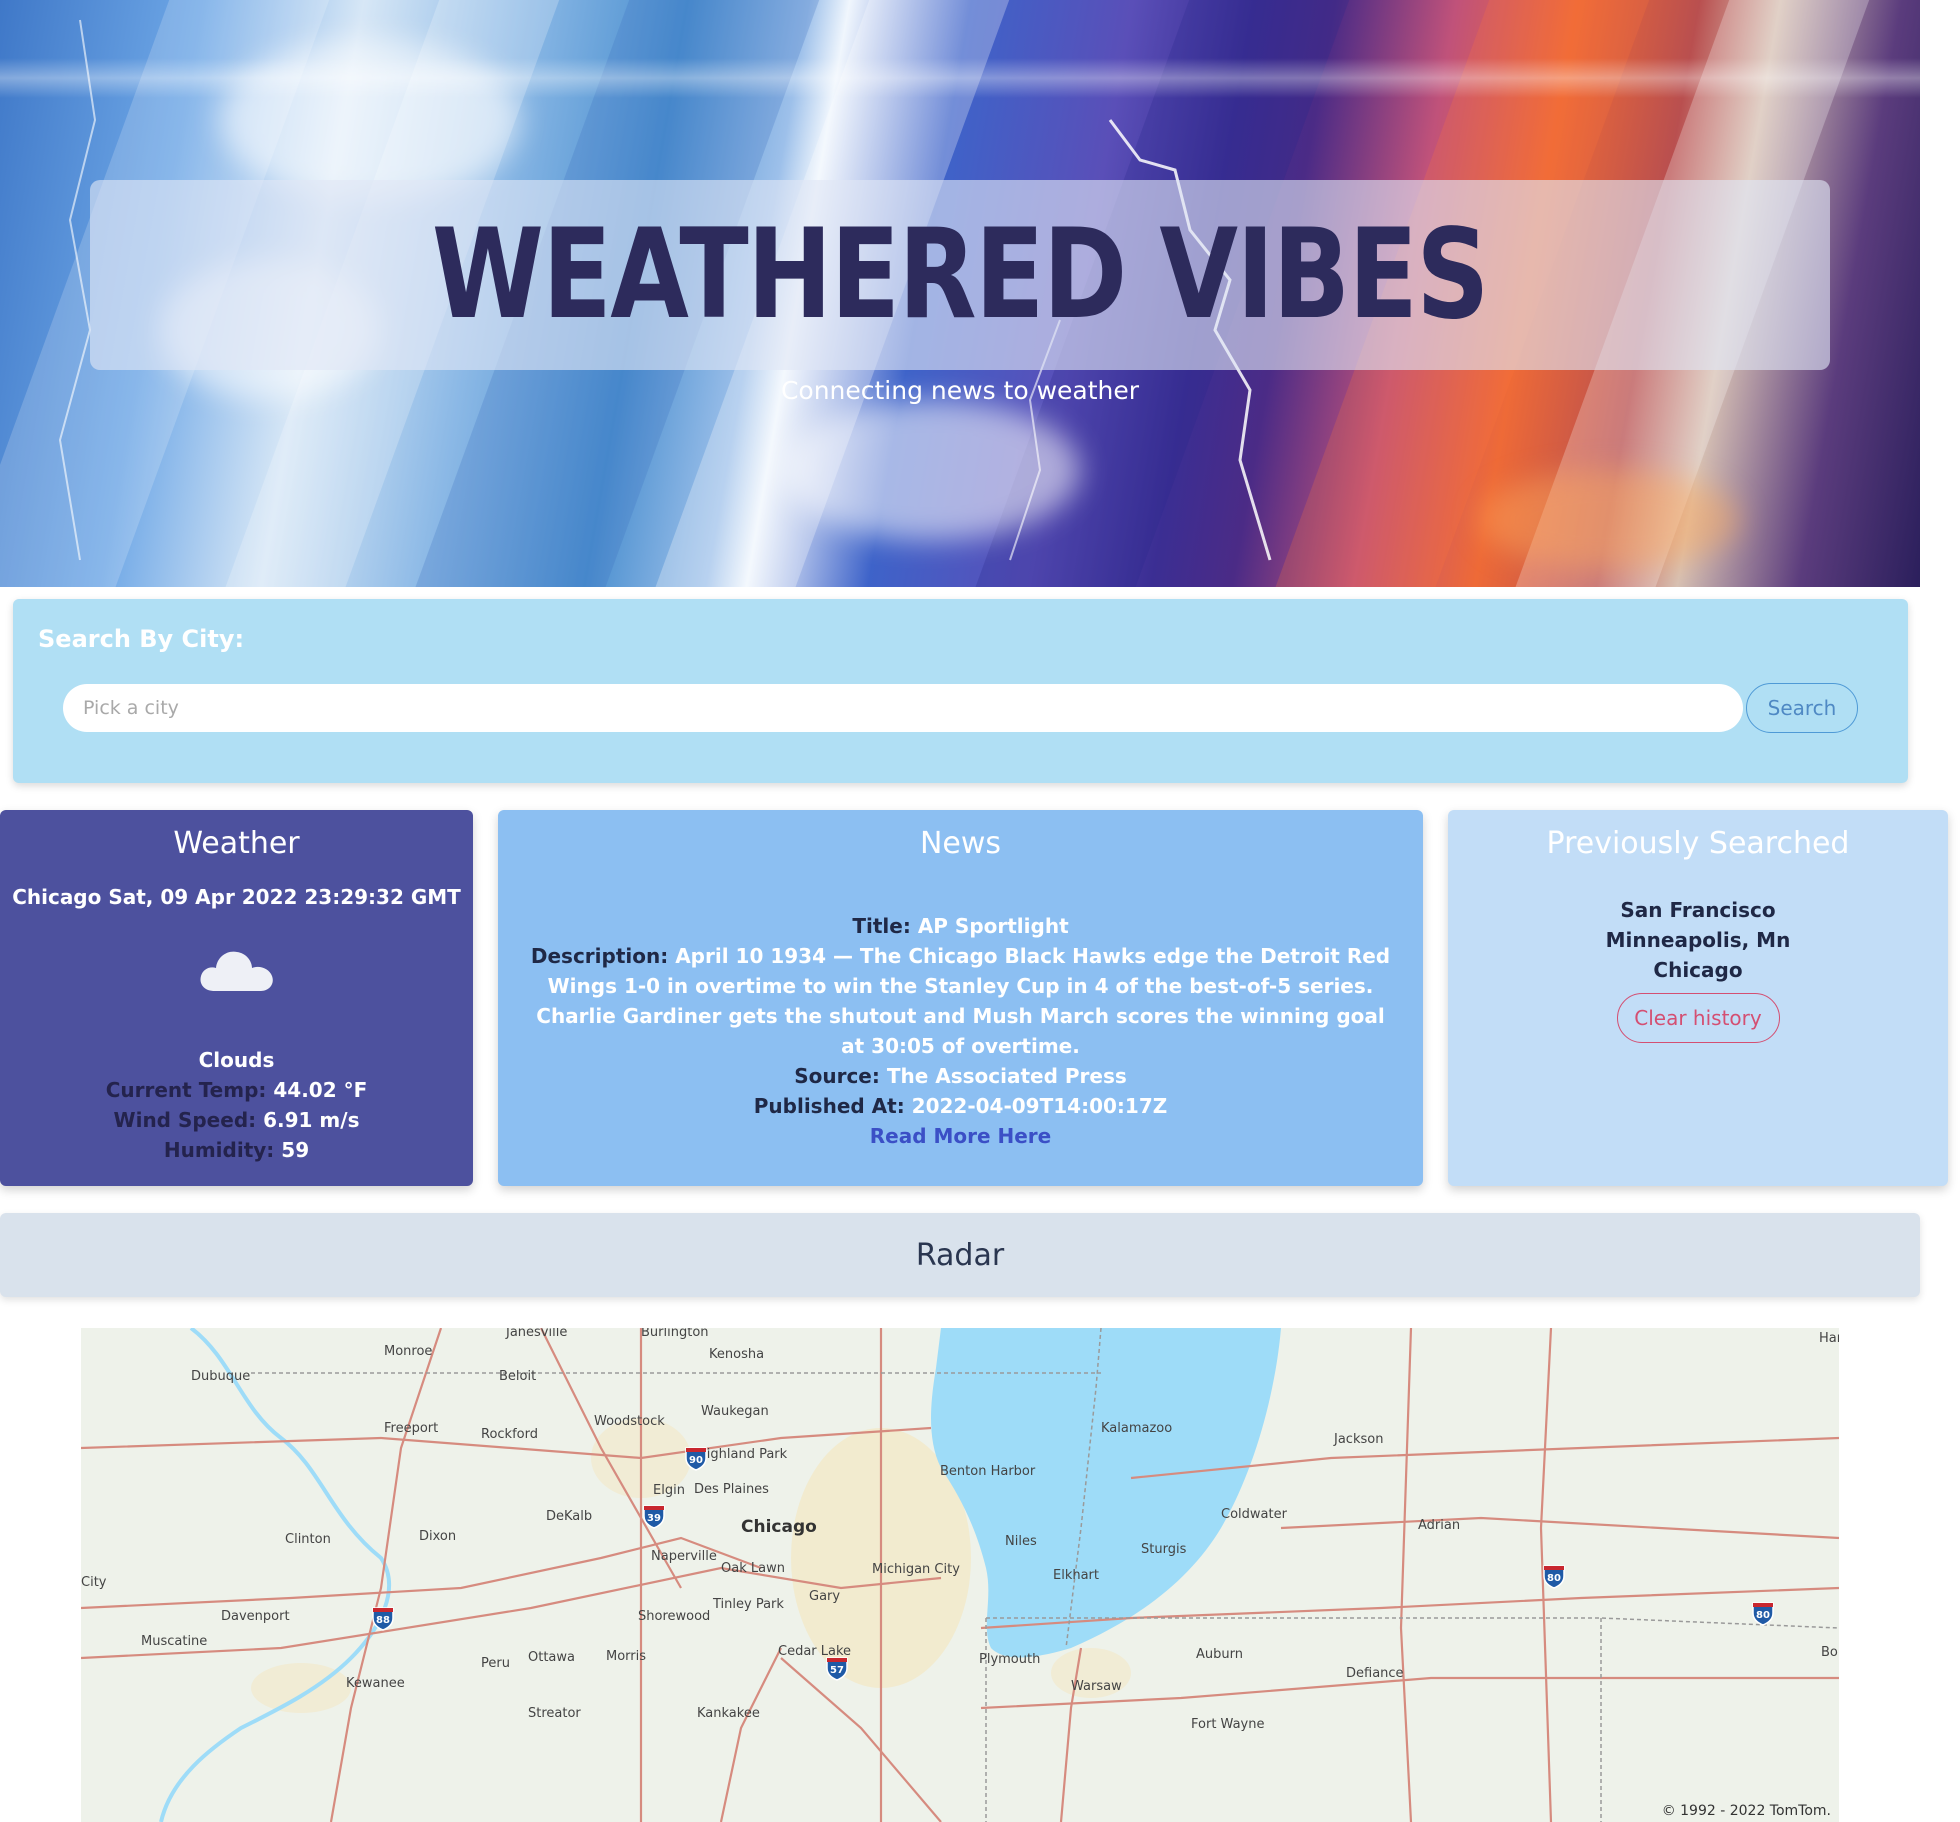 This screenshot has width=1960, height=1822. I want to click on radar-heading: Radar, so click(960, 1255).